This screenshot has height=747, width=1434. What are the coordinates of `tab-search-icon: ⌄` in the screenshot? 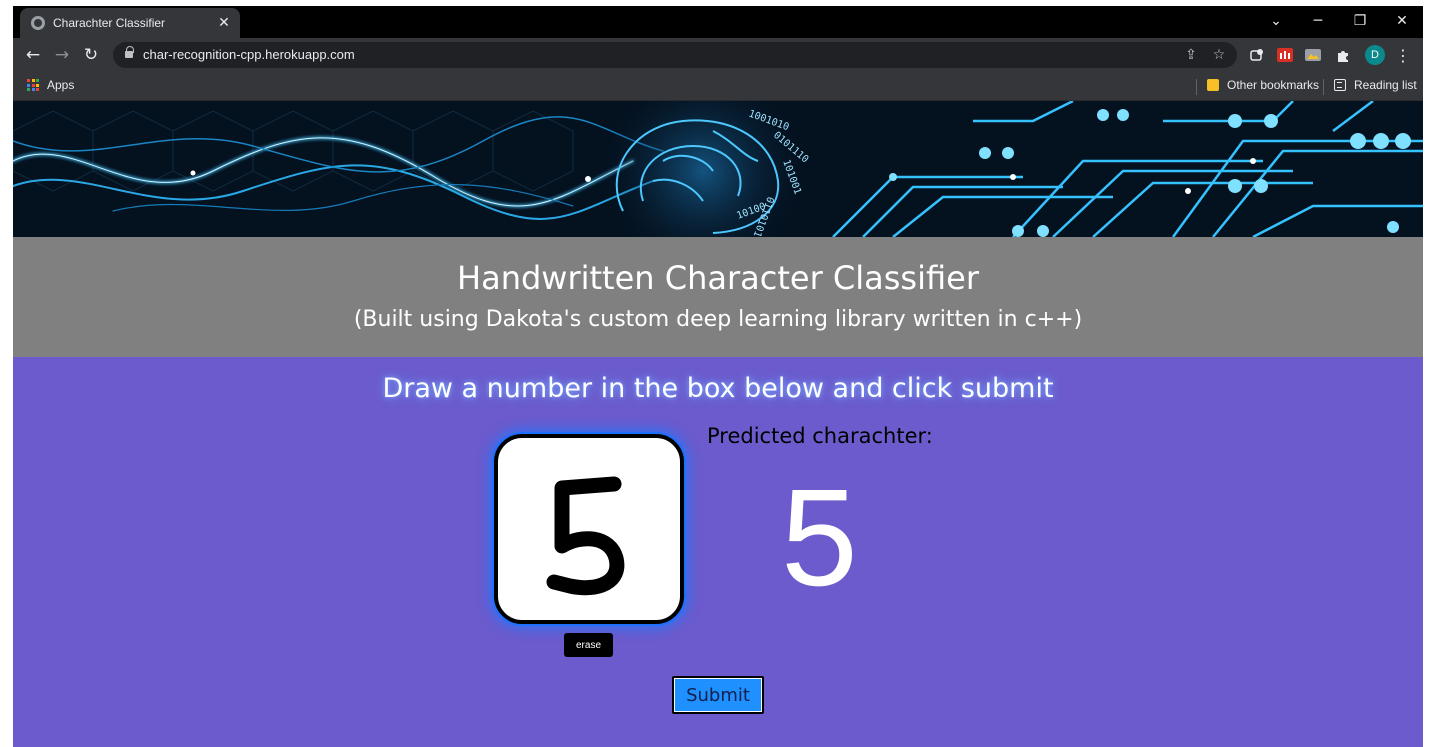 It's located at (1276, 21).